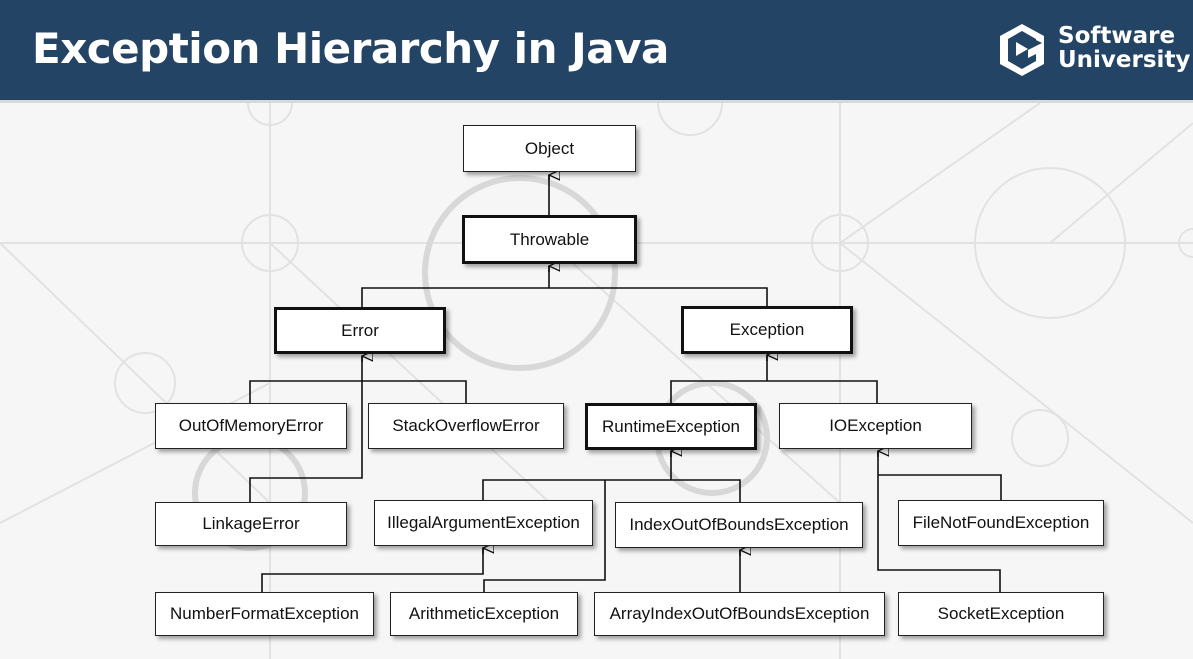 The width and height of the screenshot is (1193, 659). What do you see at coordinates (1001, 614) in the screenshot?
I see `node-socket-exception: SocketException` at bounding box center [1001, 614].